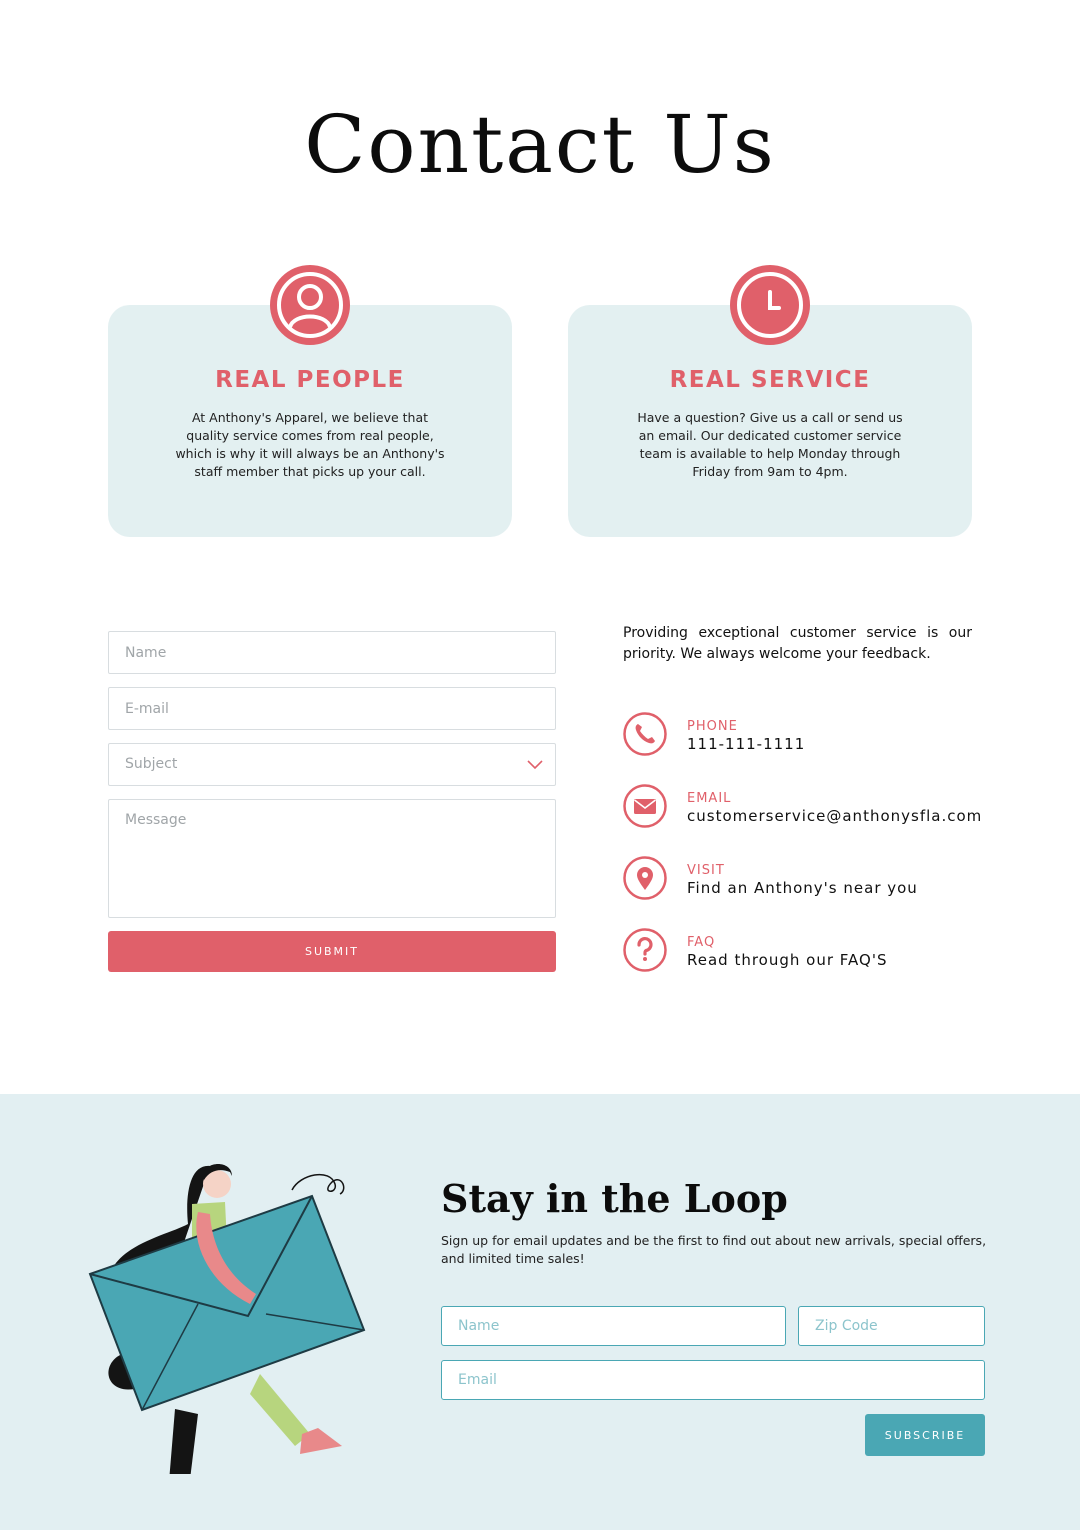 Image resolution: width=1080 pixels, height=1530 pixels. Describe the element at coordinates (787, 960) in the screenshot. I see `contact-value: Read through our FAQ'S` at that location.